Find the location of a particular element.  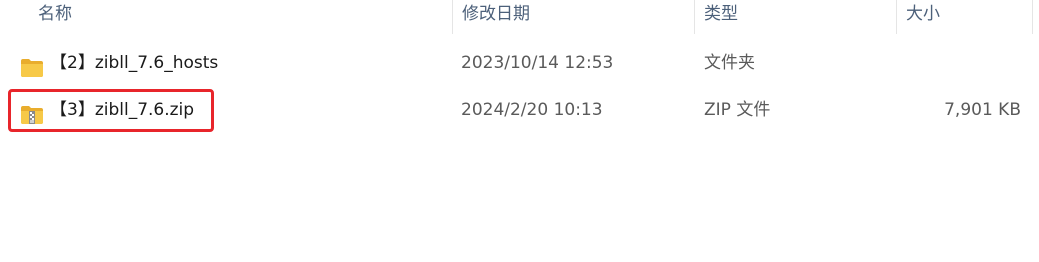

column-header-bar: 名称 修改日期 类型 大小 is located at coordinates (519, 17).